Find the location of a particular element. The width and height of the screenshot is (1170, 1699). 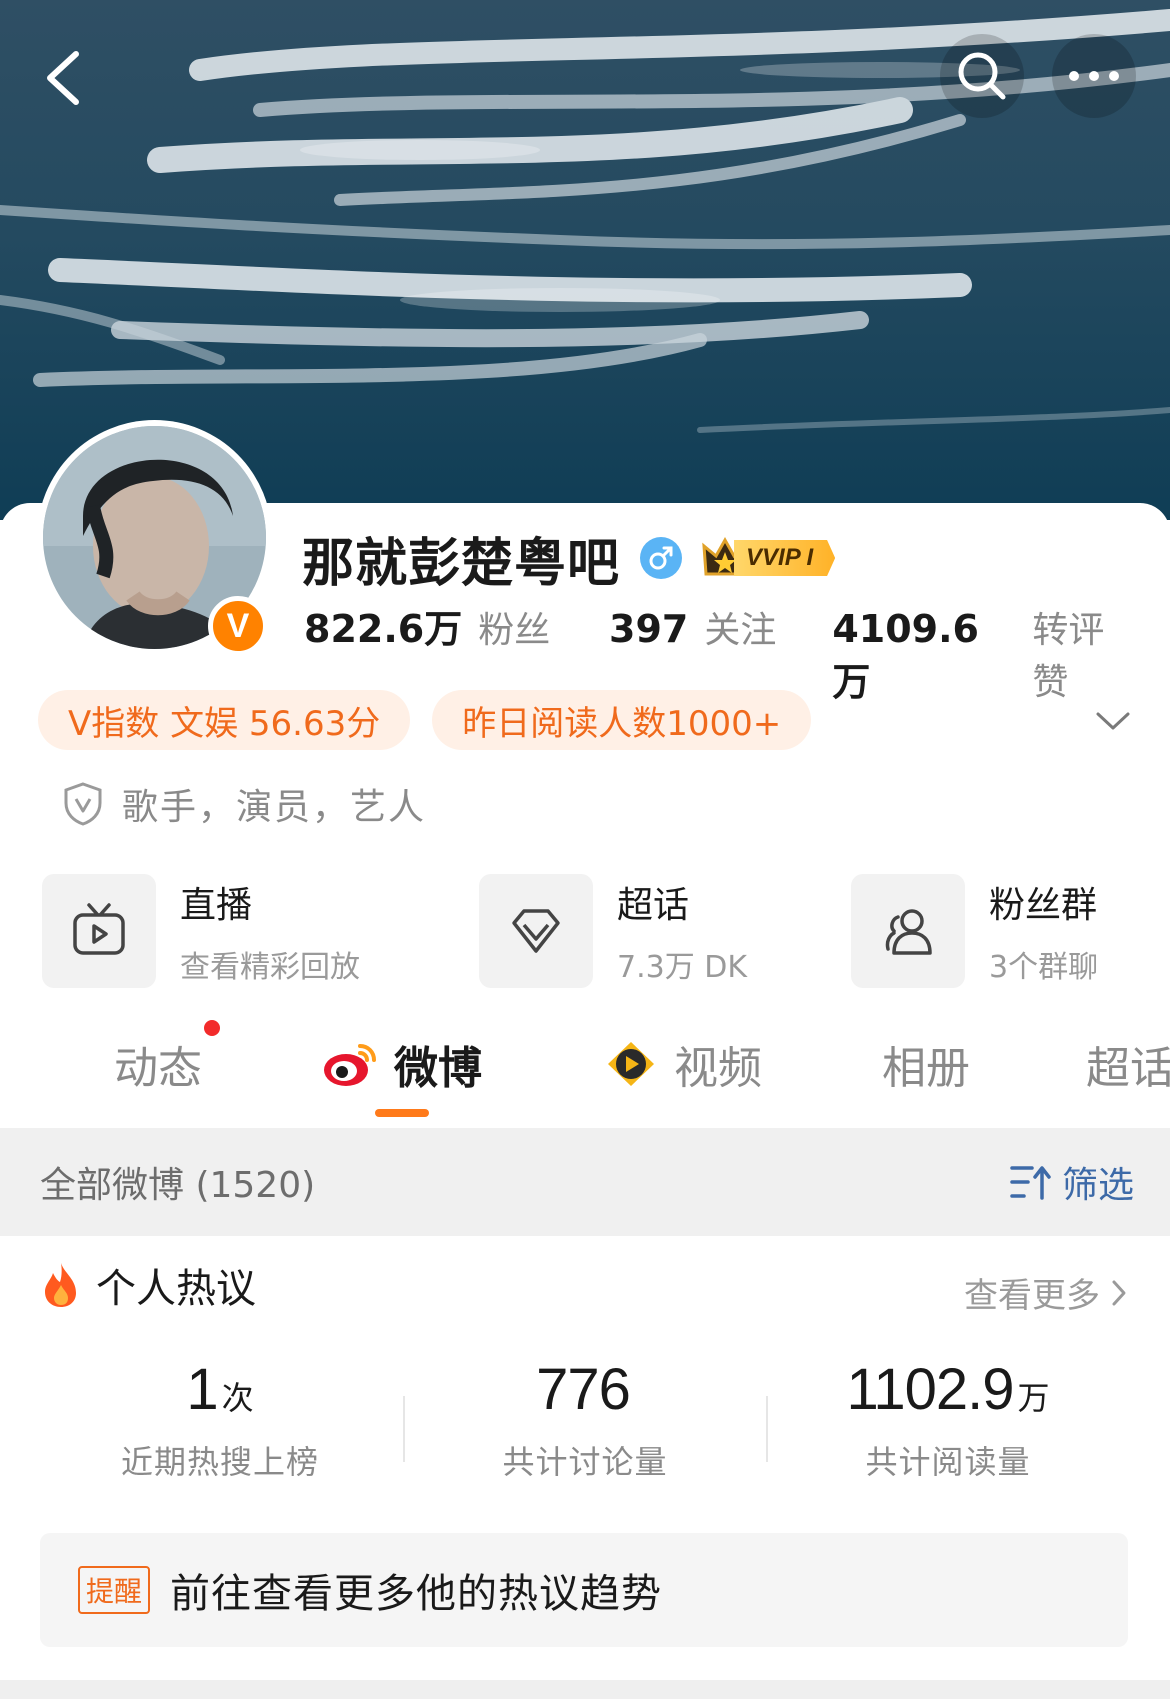

stat-following: 397 关注 is located at coordinates (720, 627).